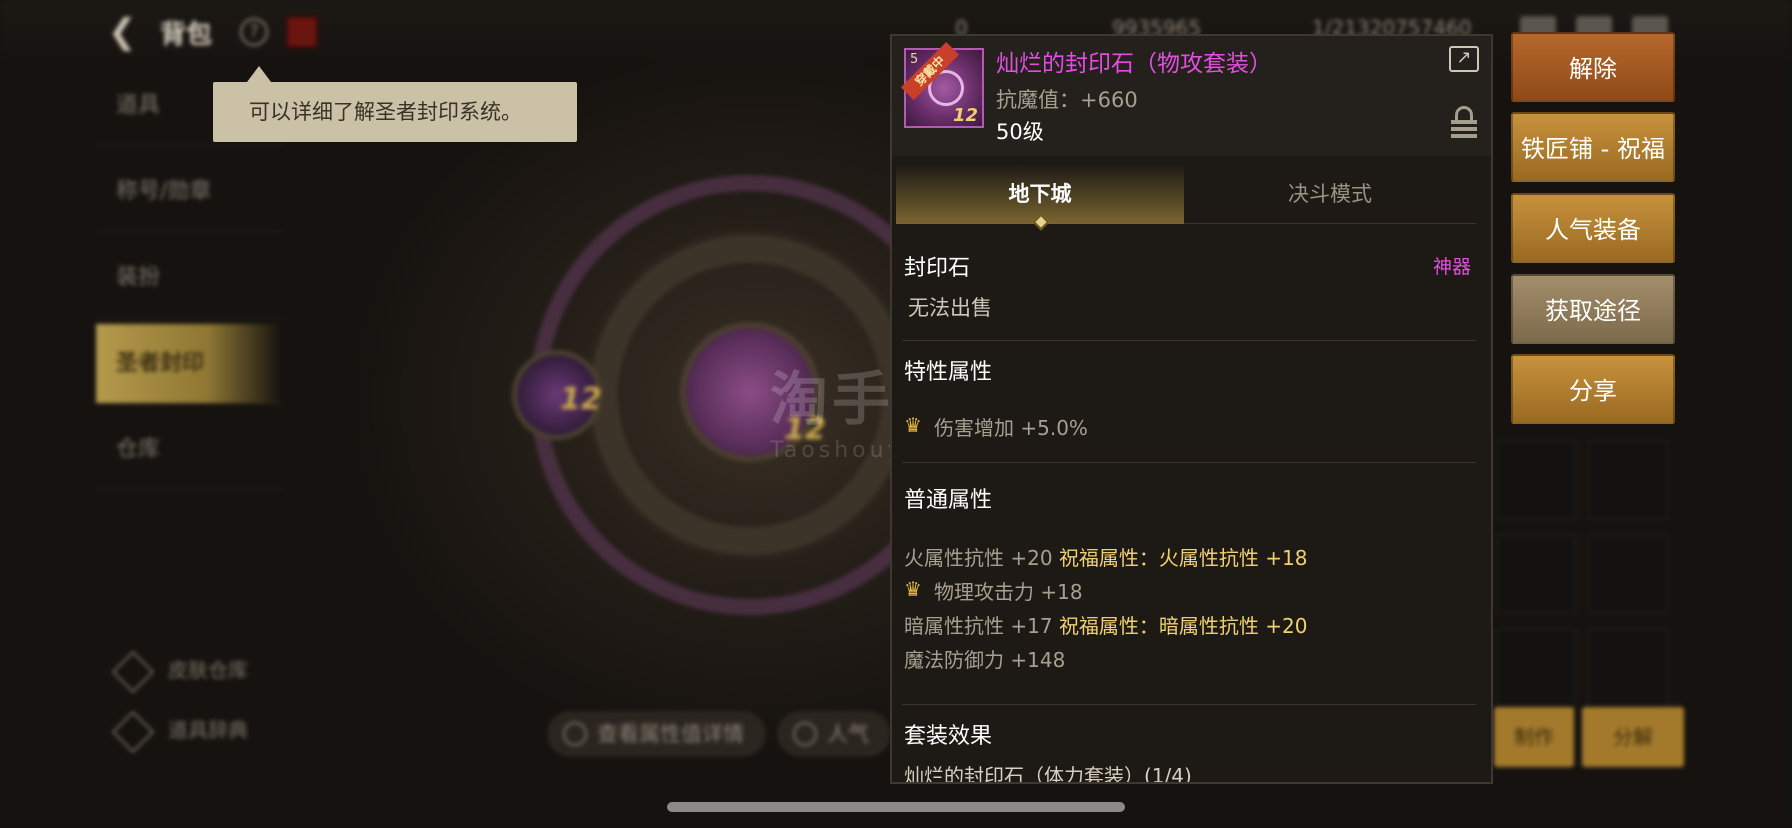 This screenshot has height=828, width=1792. I want to click on mode-tabs: 地下城 决斗模式, so click(1186, 197).